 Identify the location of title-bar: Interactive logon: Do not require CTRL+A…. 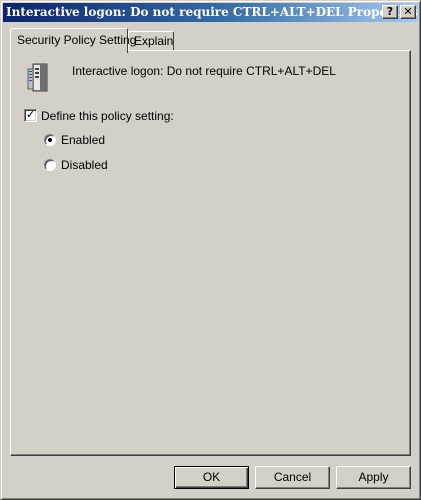
(210, 12).